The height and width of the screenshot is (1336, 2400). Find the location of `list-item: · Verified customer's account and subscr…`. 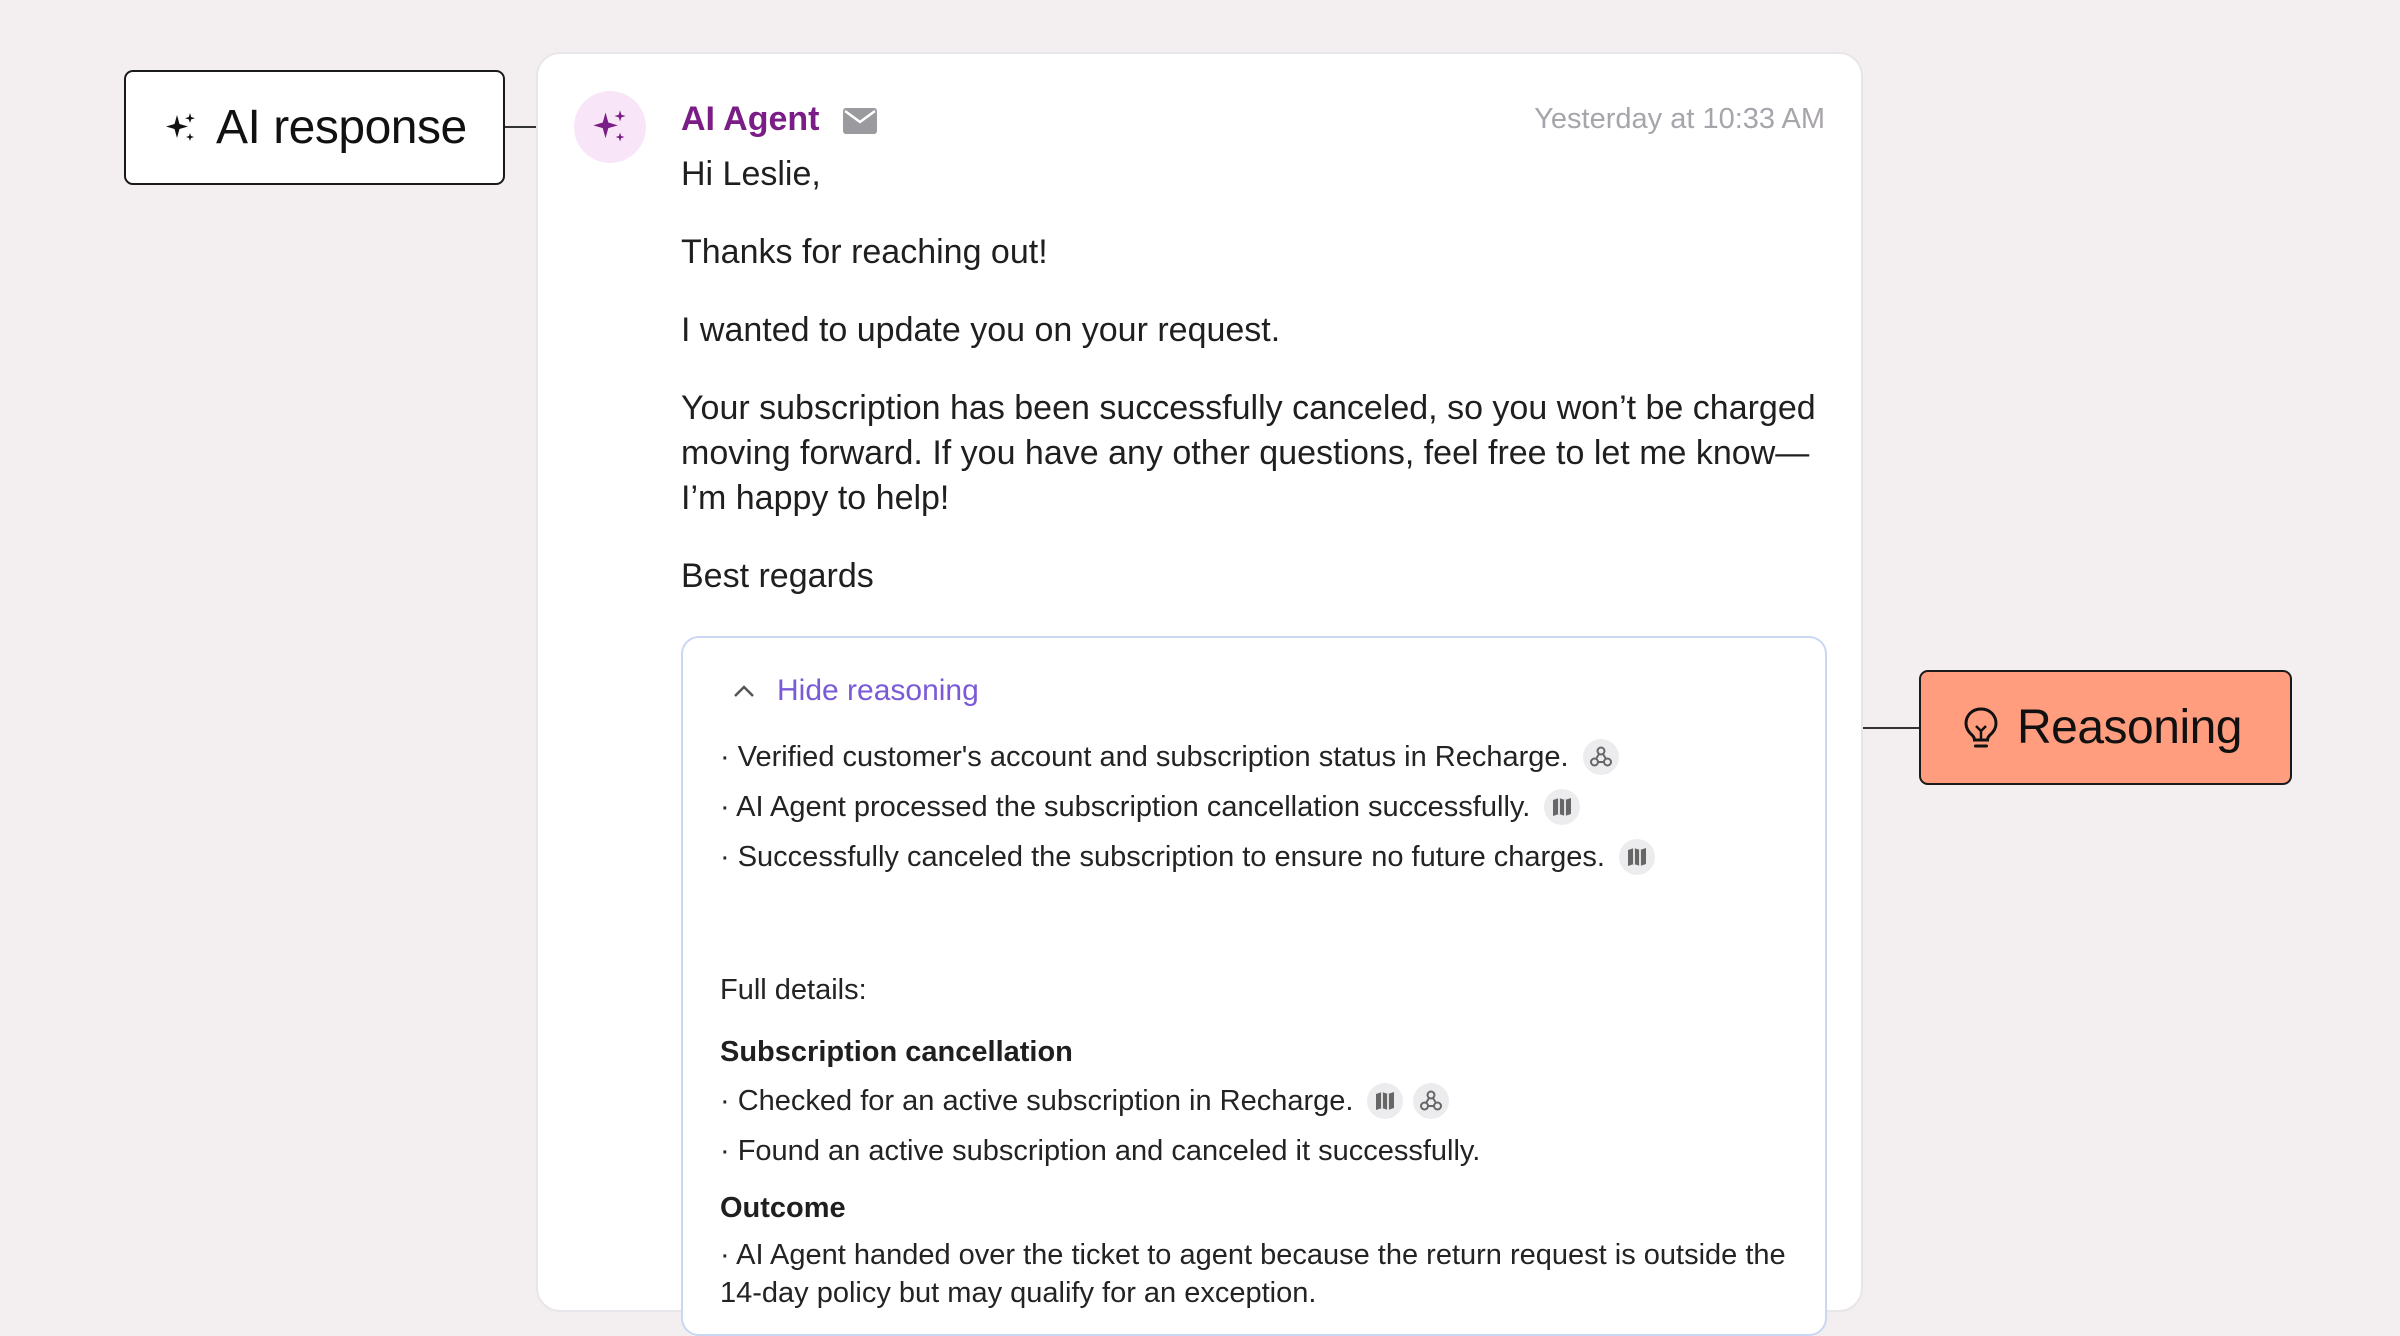

list-item: · Verified customer's account and subscr… is located at coordinates (1260, 757).